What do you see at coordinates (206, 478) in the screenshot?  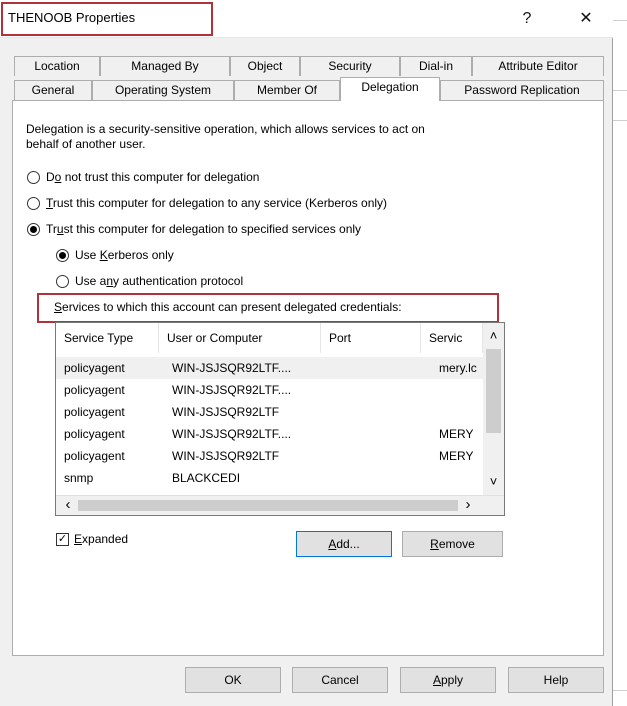 I see `cell-user-or-computer: BLACKCEDI` at bounding box center [206, 478].